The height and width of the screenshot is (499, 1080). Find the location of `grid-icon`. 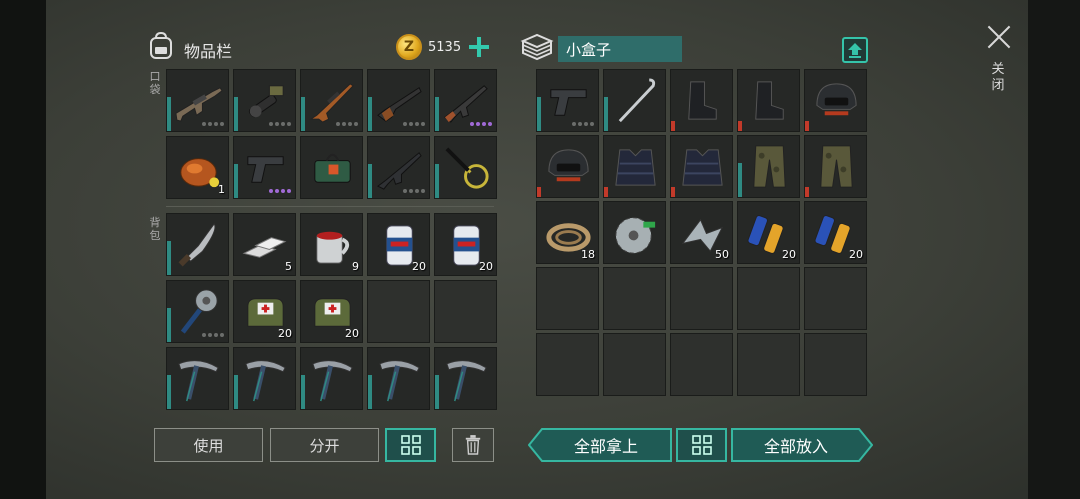

grid-icon is located at coordinates (410, 445).